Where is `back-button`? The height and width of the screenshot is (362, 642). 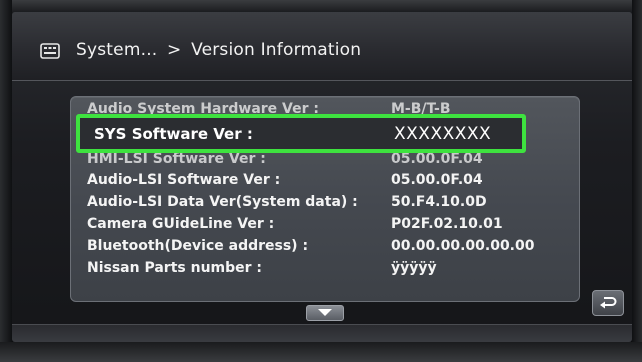
back-button is located at coordinates (608, 303).